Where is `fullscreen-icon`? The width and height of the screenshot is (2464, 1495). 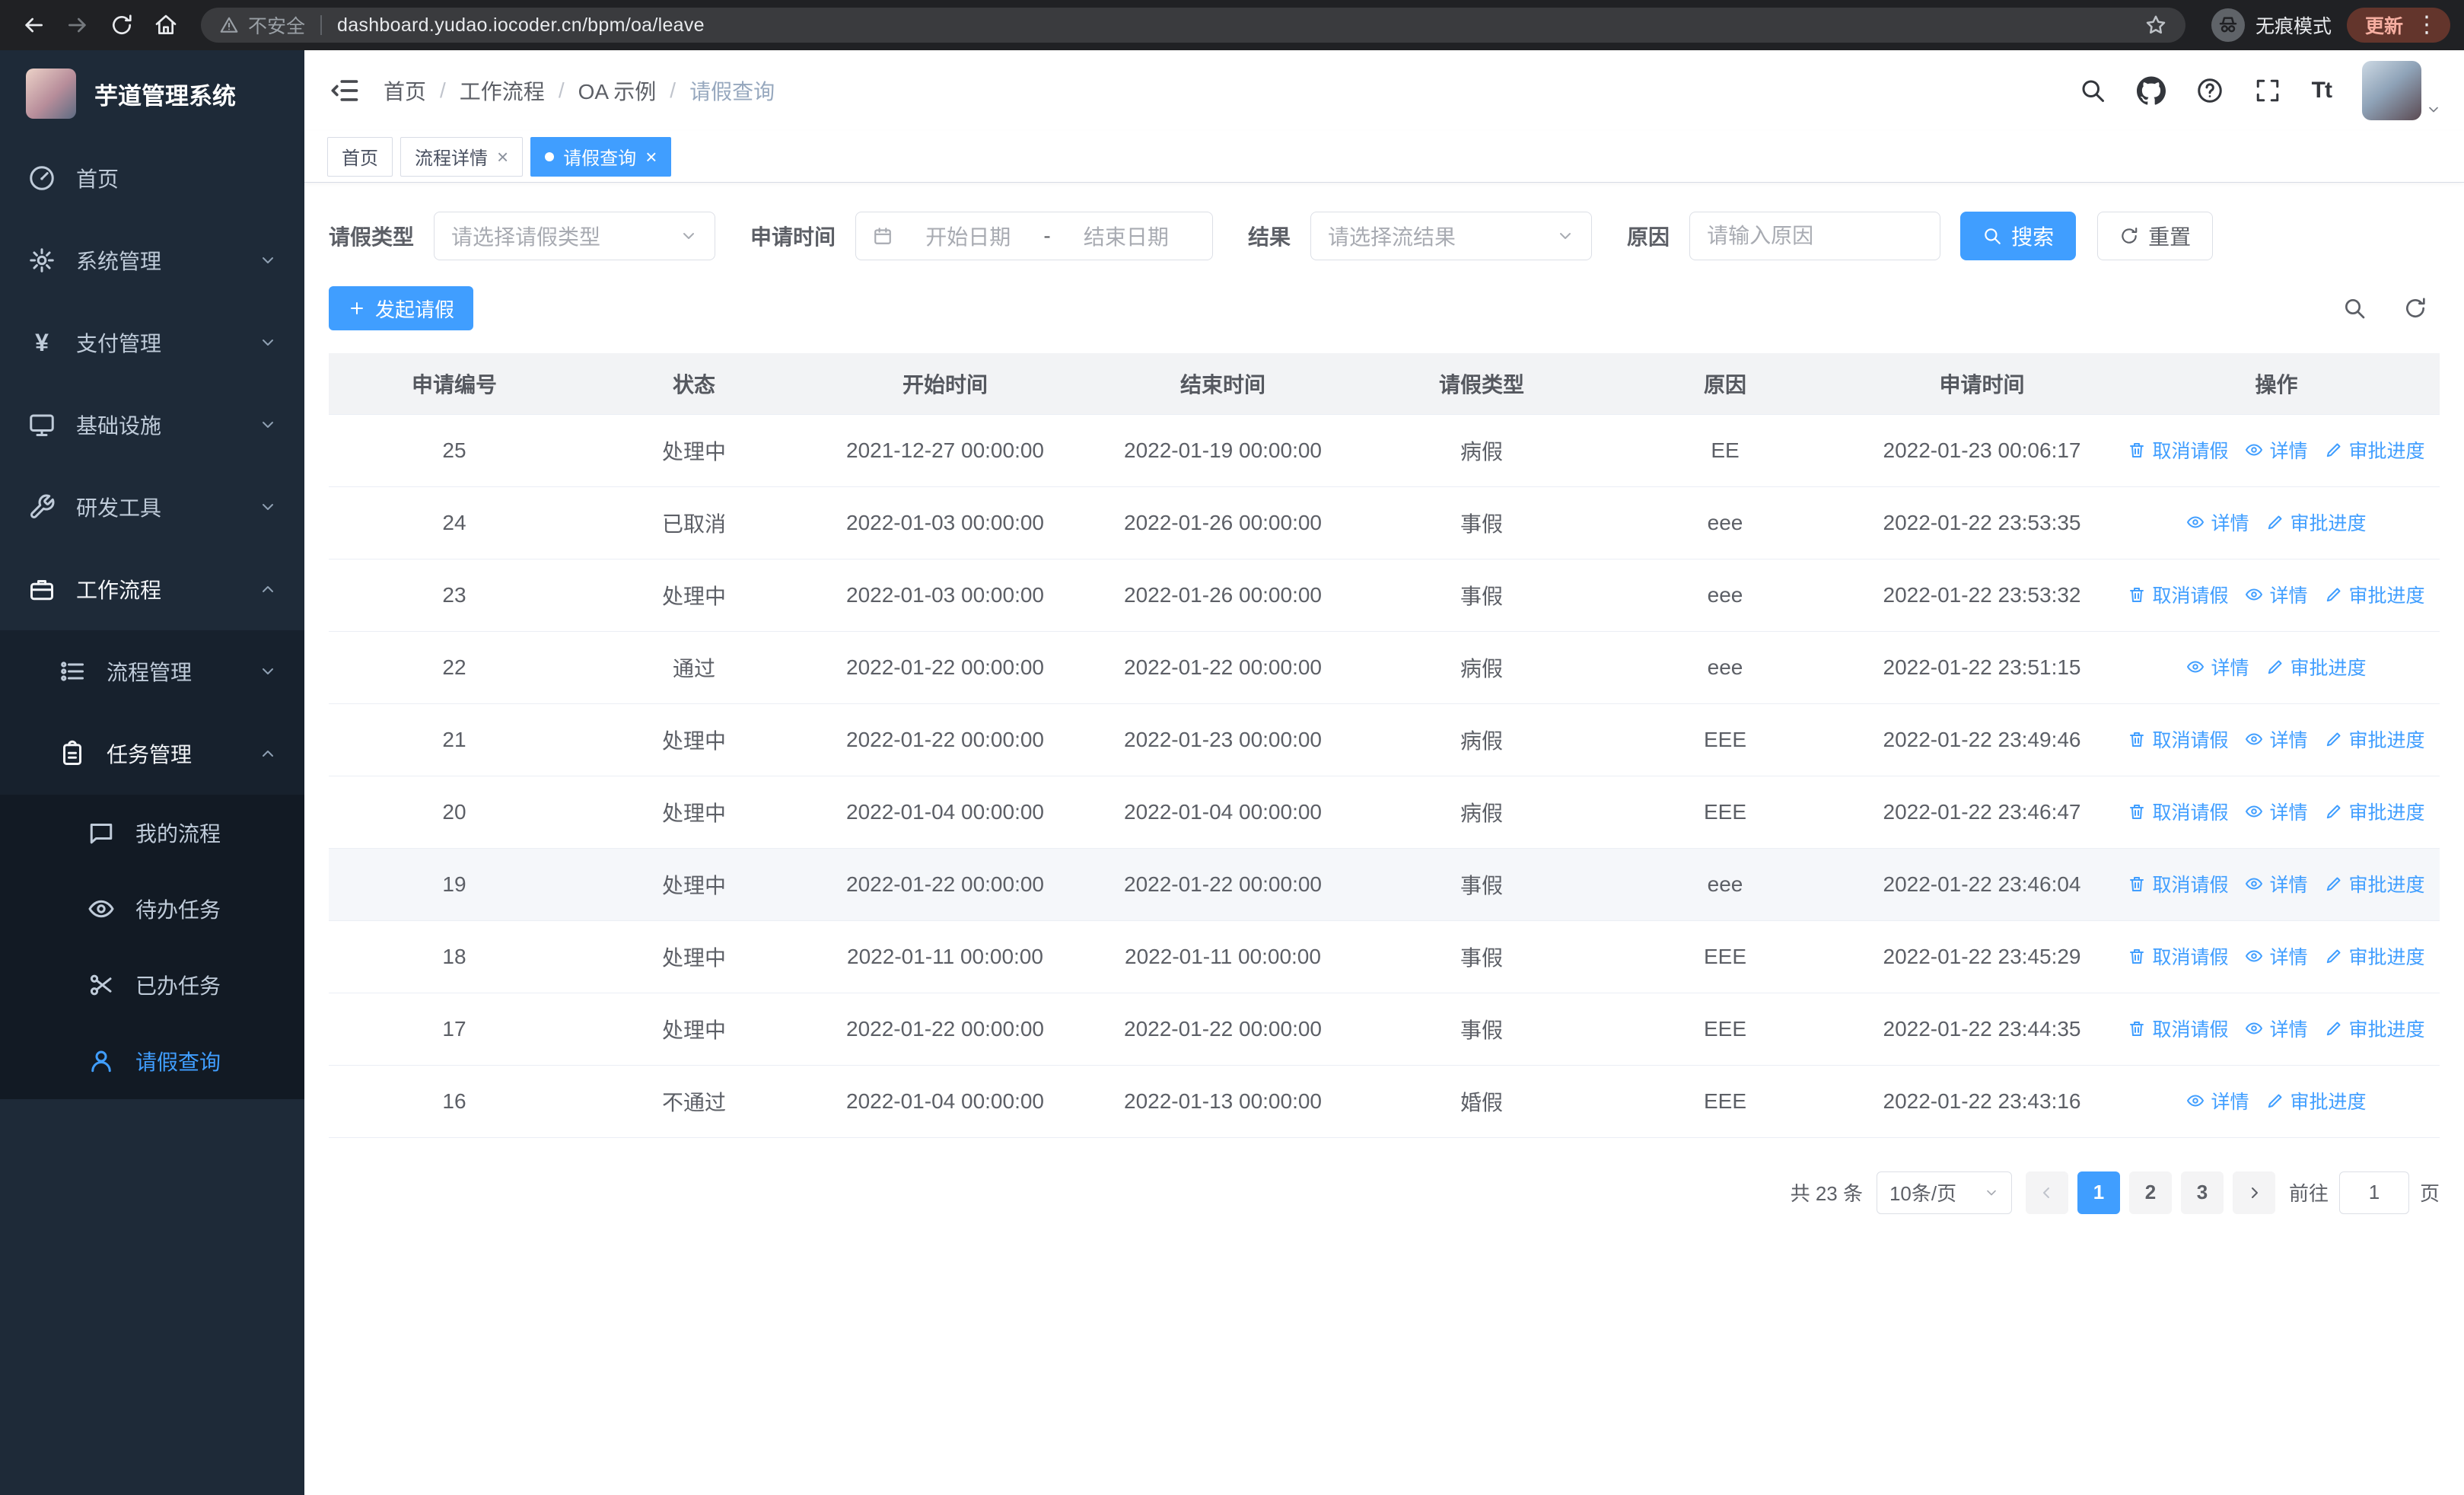 fullscreen-icon is located at coordinates (2267, 91).